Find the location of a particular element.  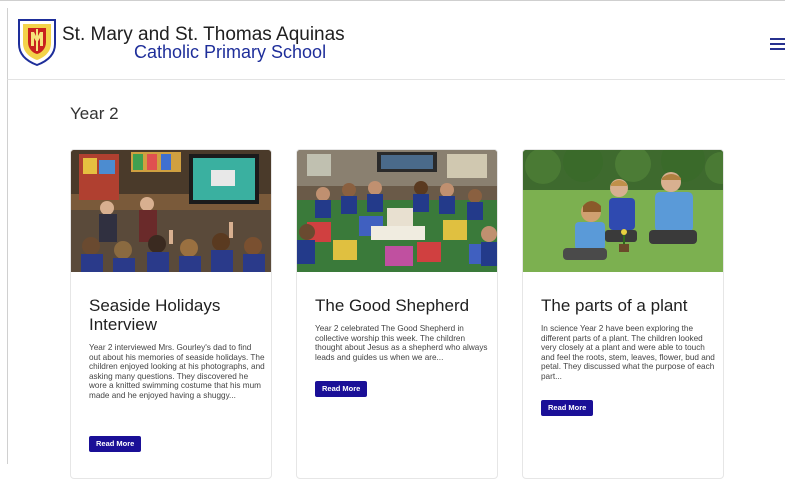

page-title: Year 2 is located at coordinates (94, 113).